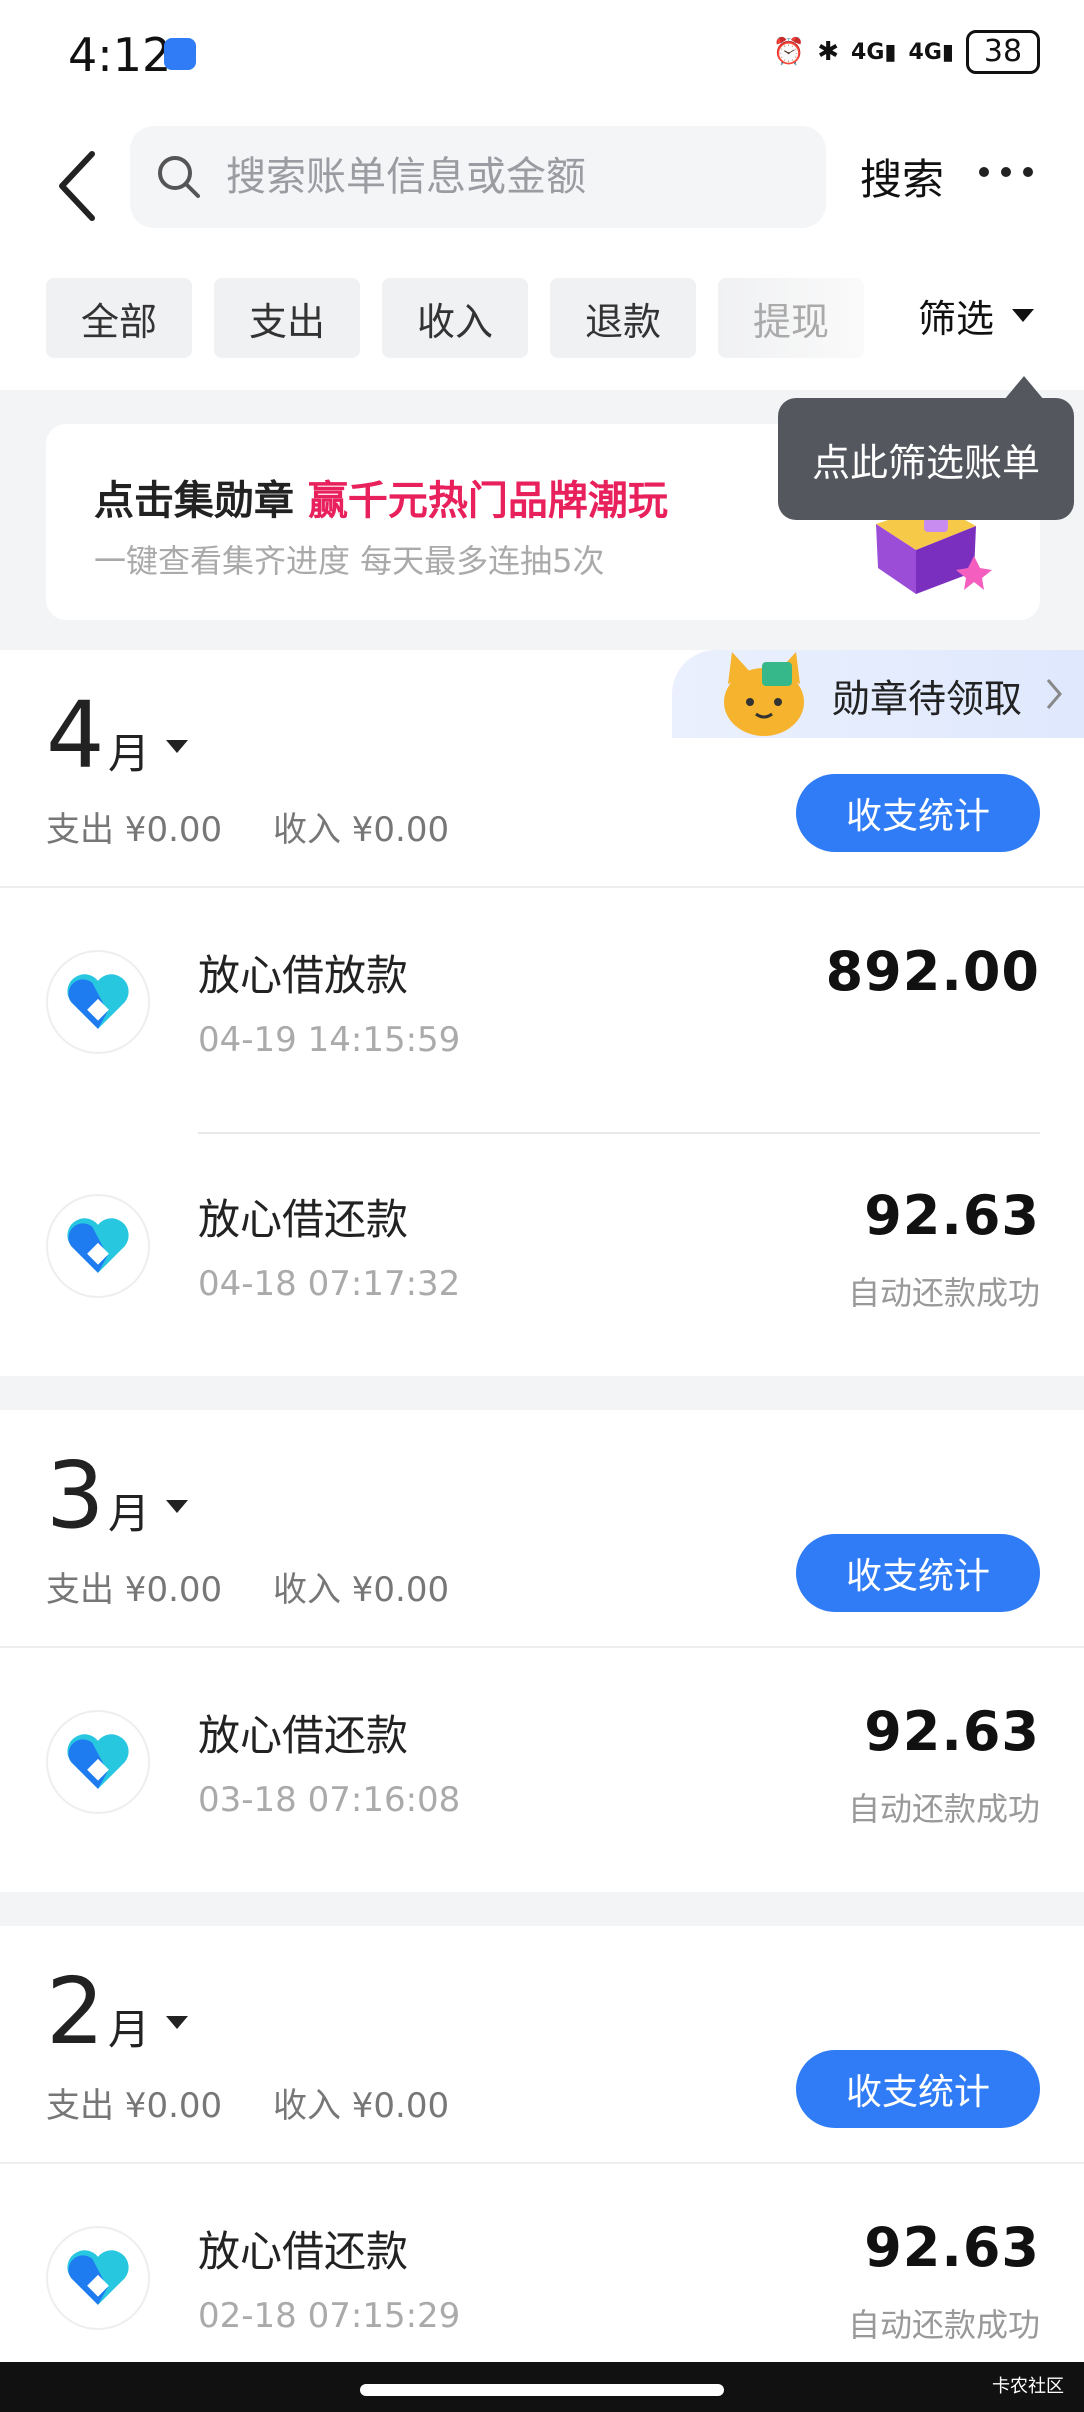 Image resolution: width=1084 pixels, height=2412 pixels. I want to click on banner-title-plain: 点击集勋章, so click(194, 501).